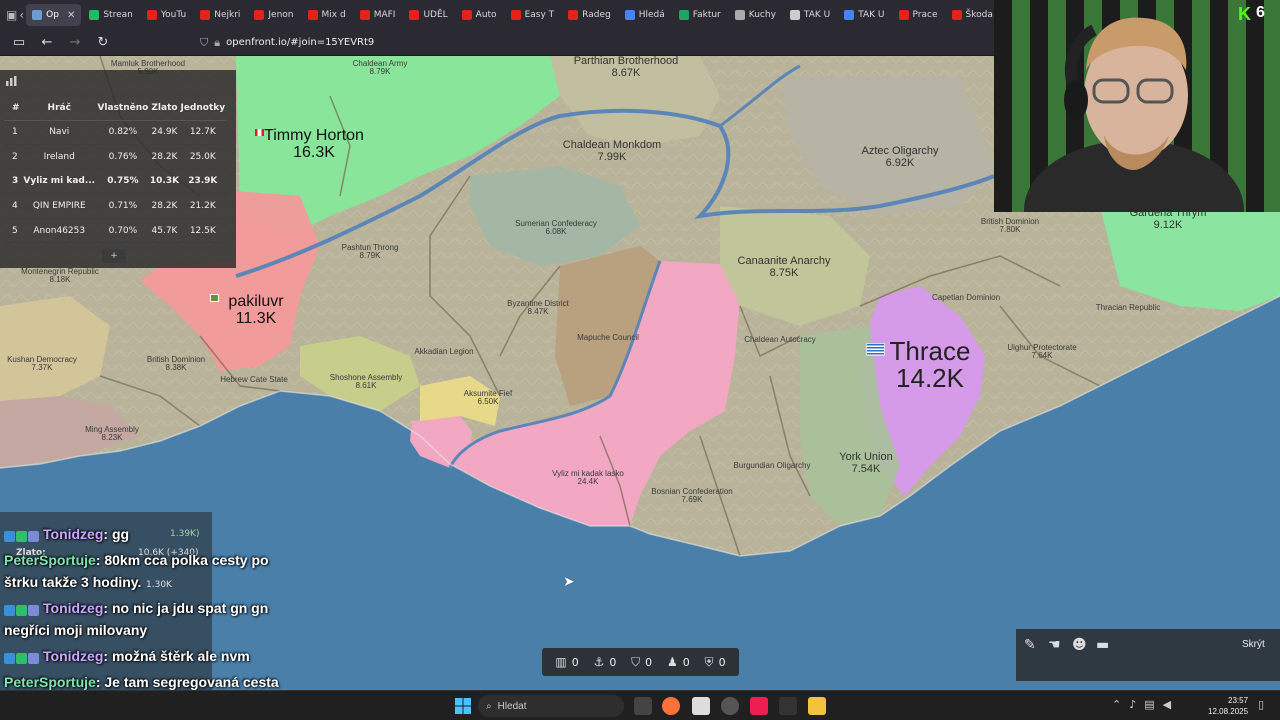 The height and width of the screenshot is (720, 1280). Describe the element at coordinates (123, 108) in the screenshot. I see `header-owned: Vlastněno` at that location.